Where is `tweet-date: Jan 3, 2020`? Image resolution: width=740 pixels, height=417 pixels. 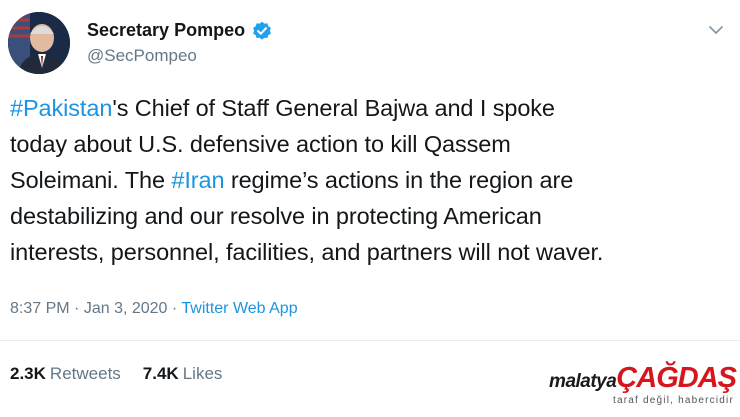 tweet-date: Jan 3, 2020 is located at coordinates (126, 308).